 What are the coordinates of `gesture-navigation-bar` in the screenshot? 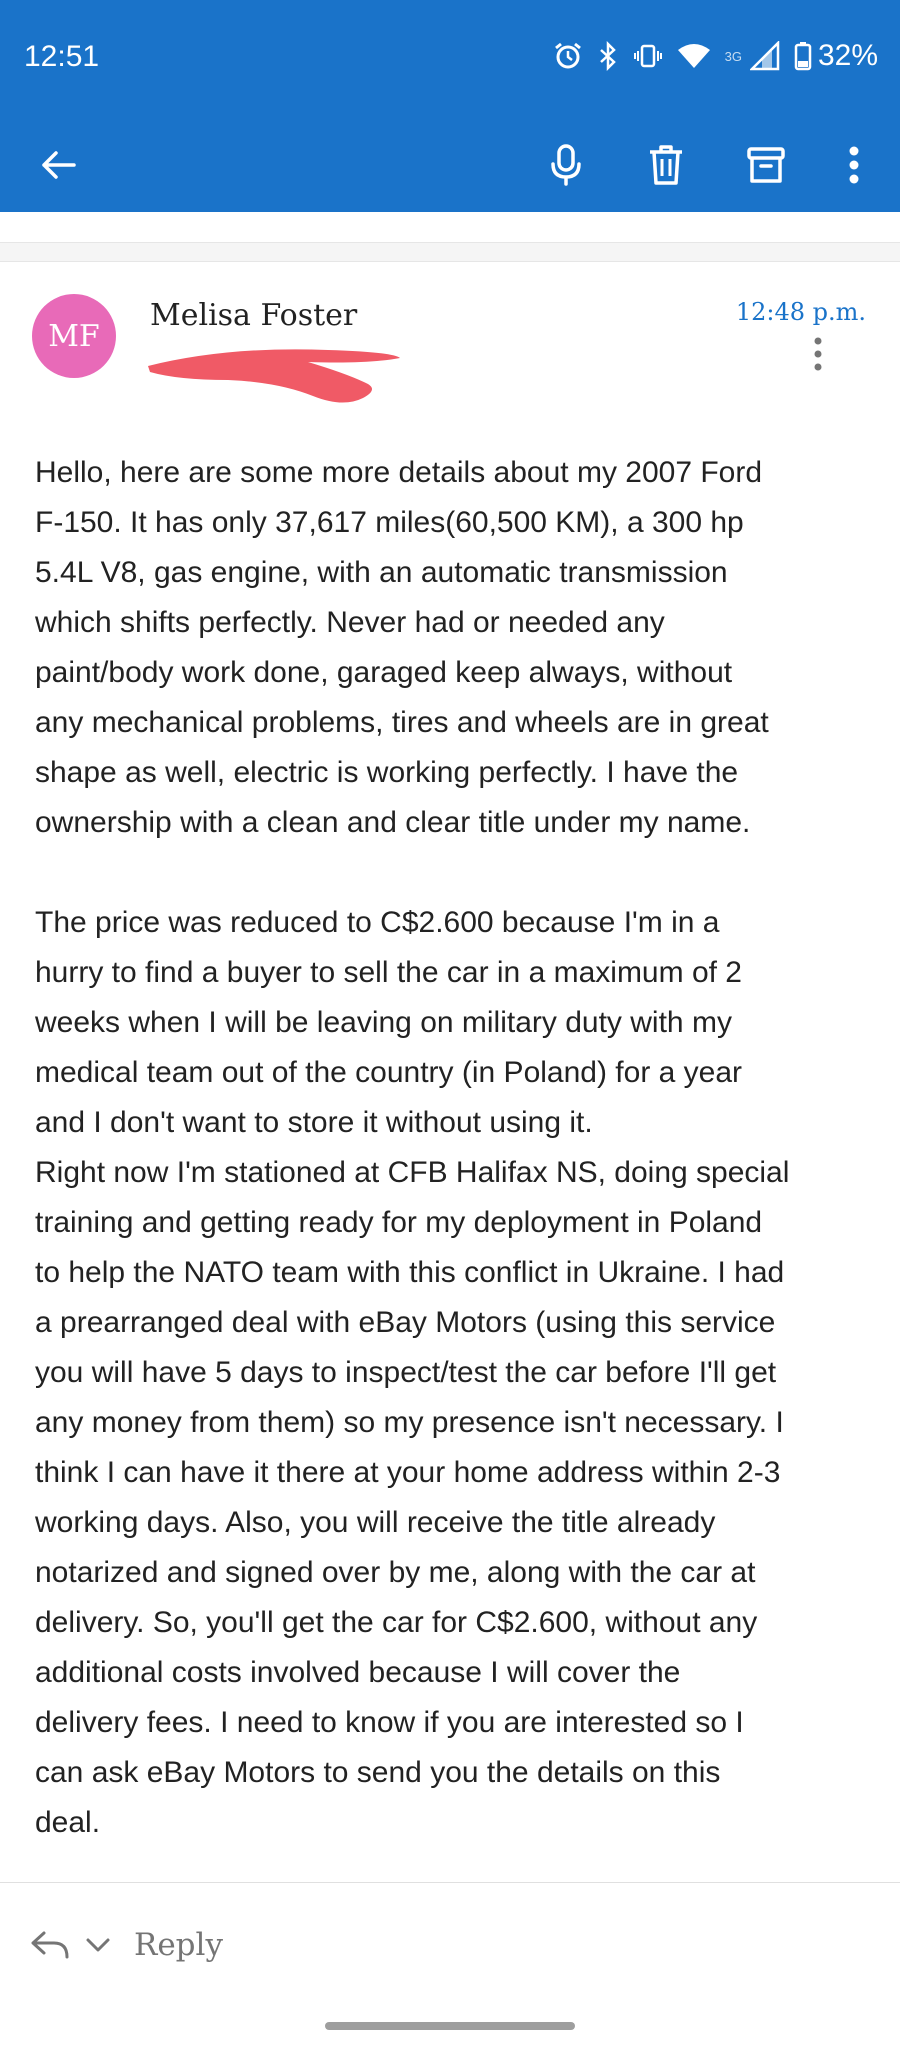 It's located at (450, 2026).